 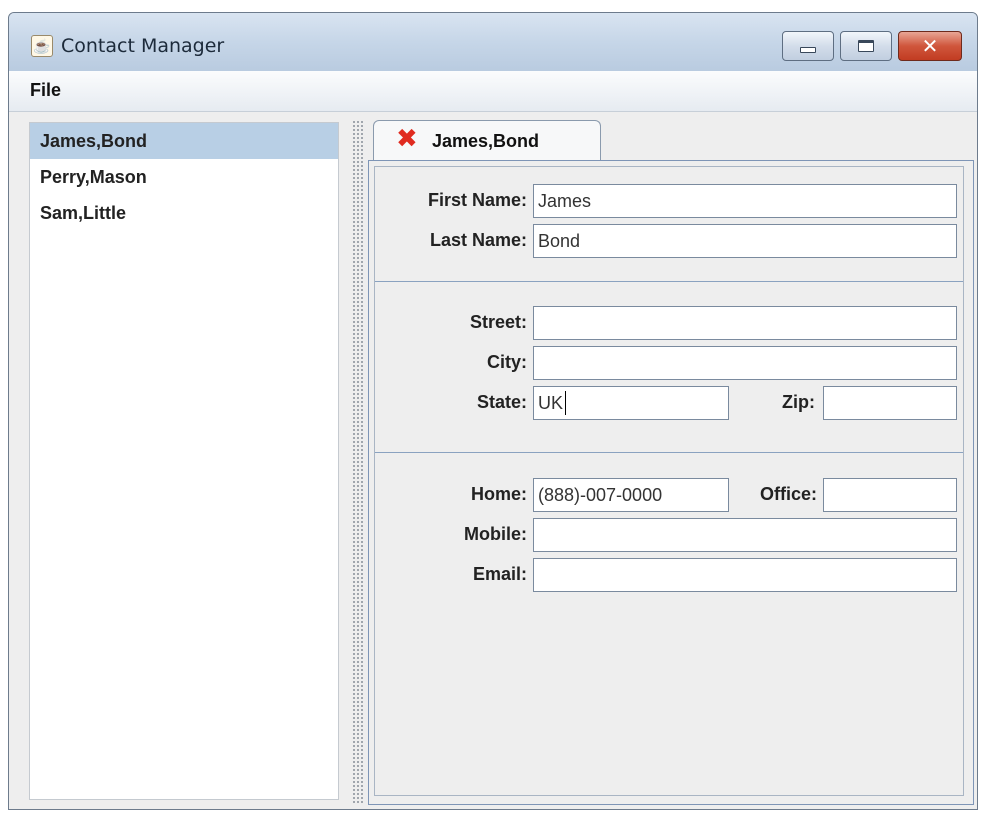 I want to click on last-name-field, so click(x=745, y=241).